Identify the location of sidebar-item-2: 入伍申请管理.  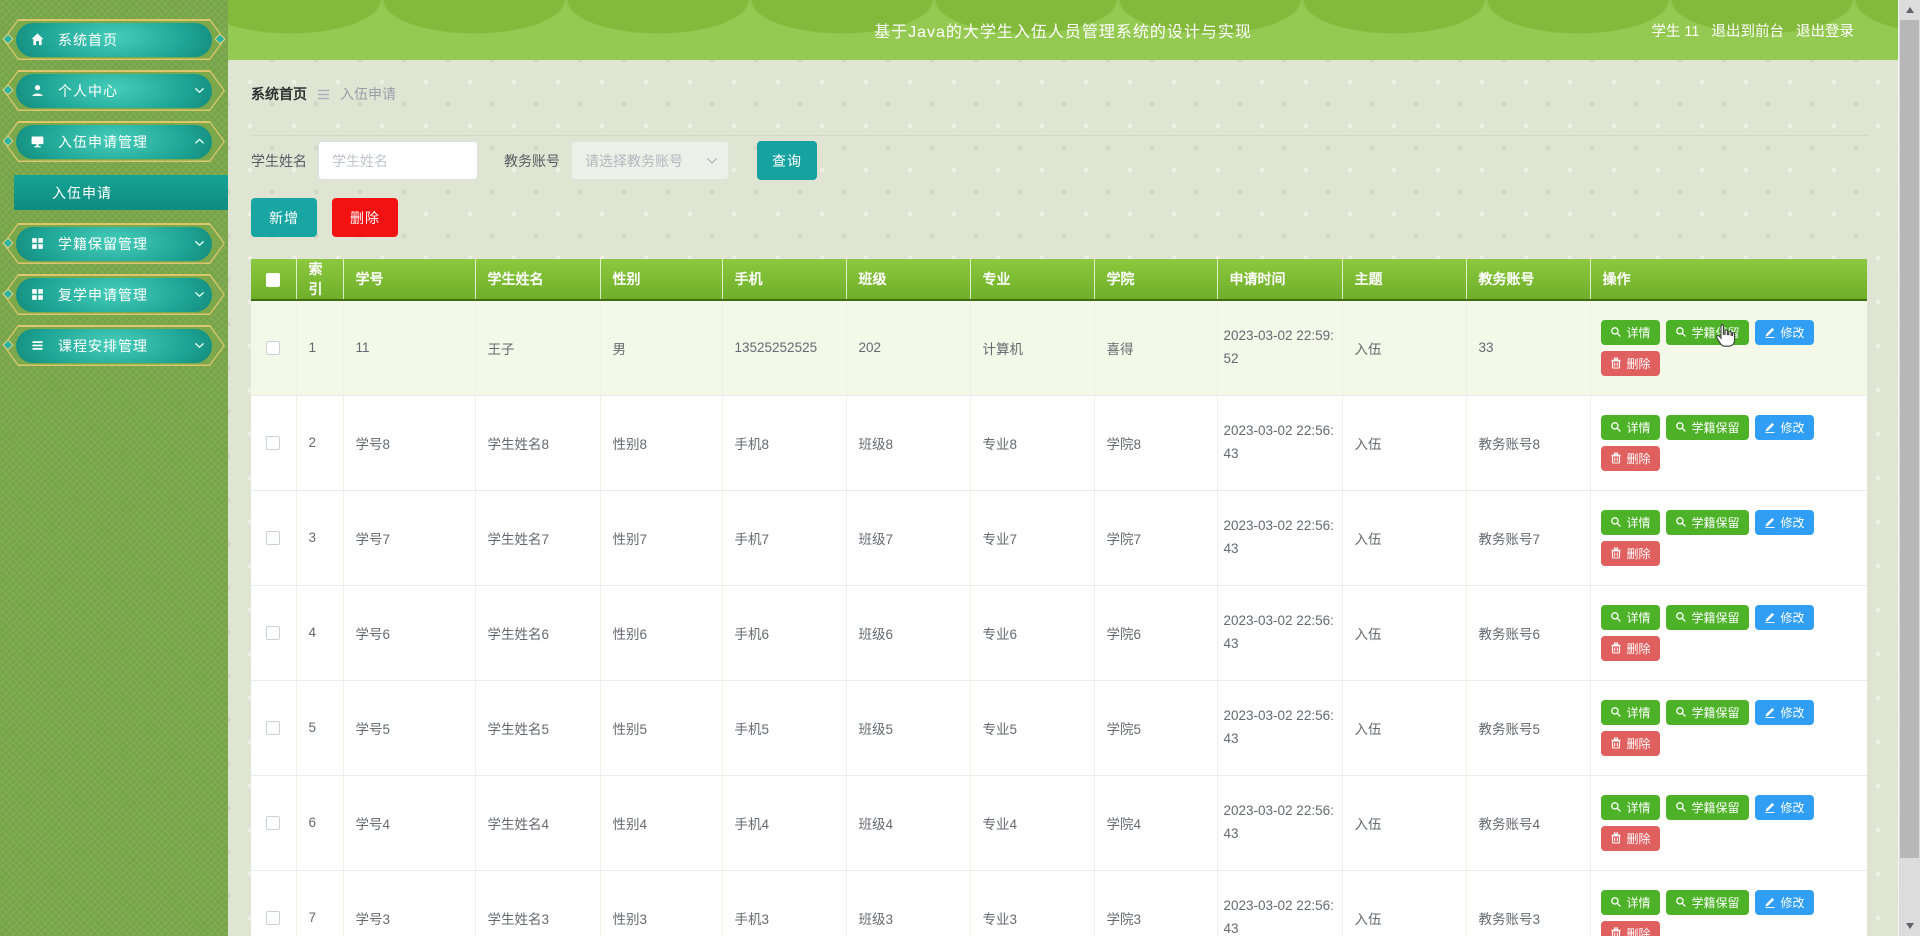
(113, 141).